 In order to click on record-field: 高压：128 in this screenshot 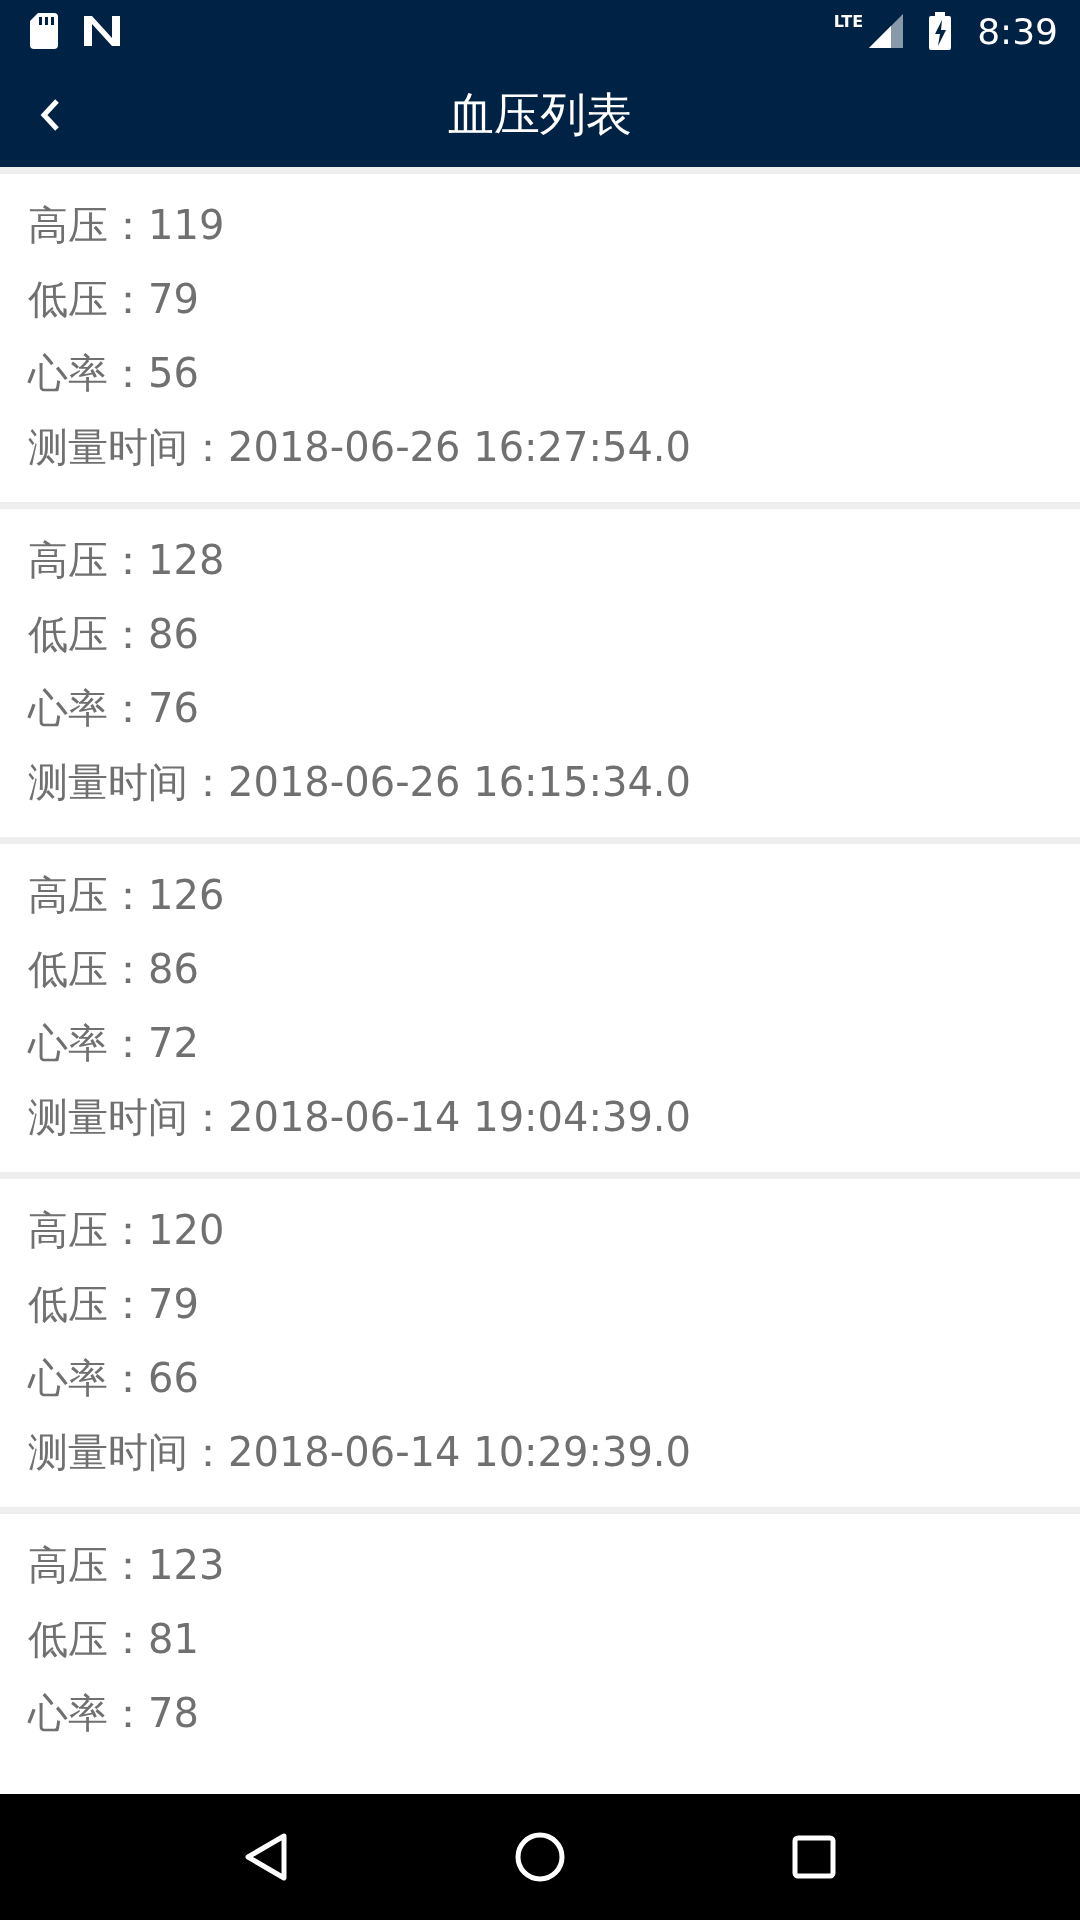, I will do `click(540, 560)`.